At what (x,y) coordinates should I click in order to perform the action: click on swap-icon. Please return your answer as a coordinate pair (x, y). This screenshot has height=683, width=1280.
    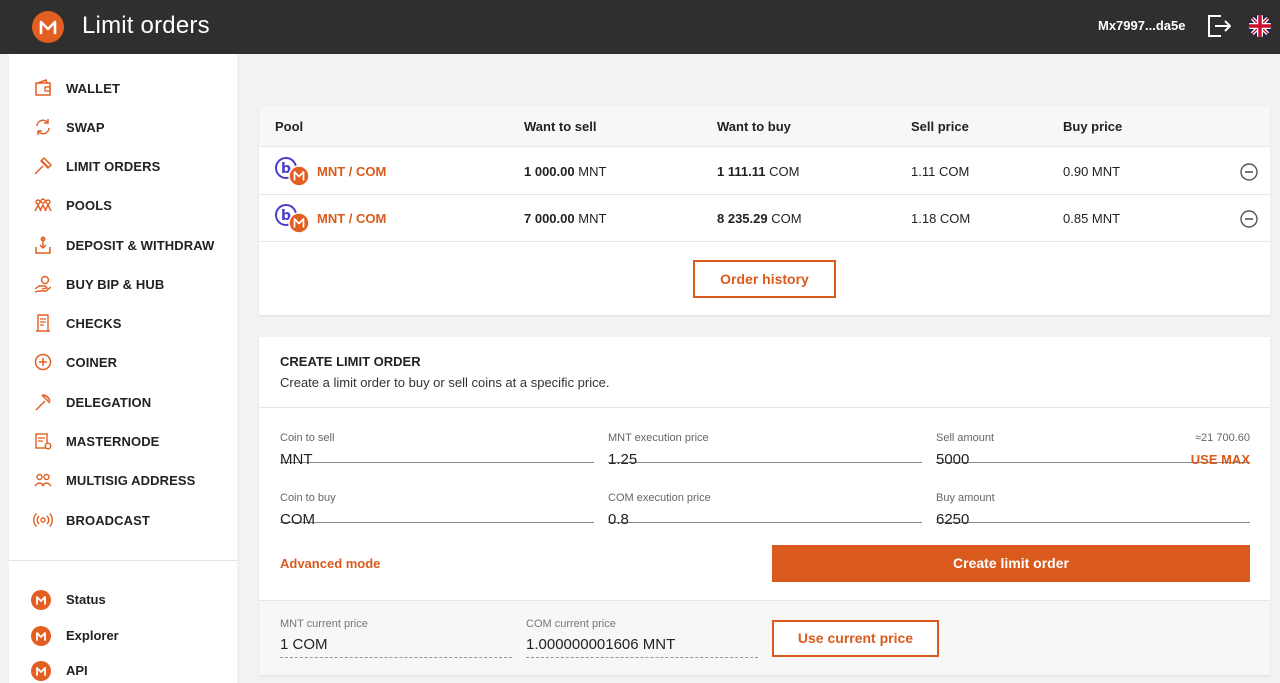
    Looking at the image, I should click on (43, 127).